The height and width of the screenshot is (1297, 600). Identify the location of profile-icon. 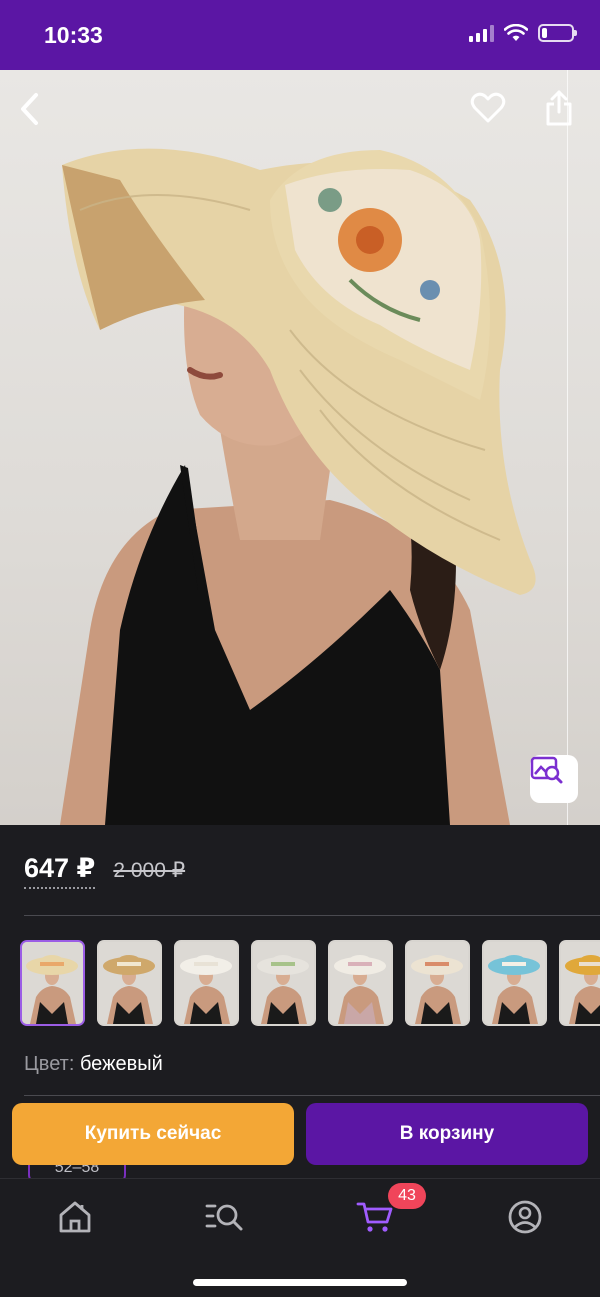
(525, 1217).